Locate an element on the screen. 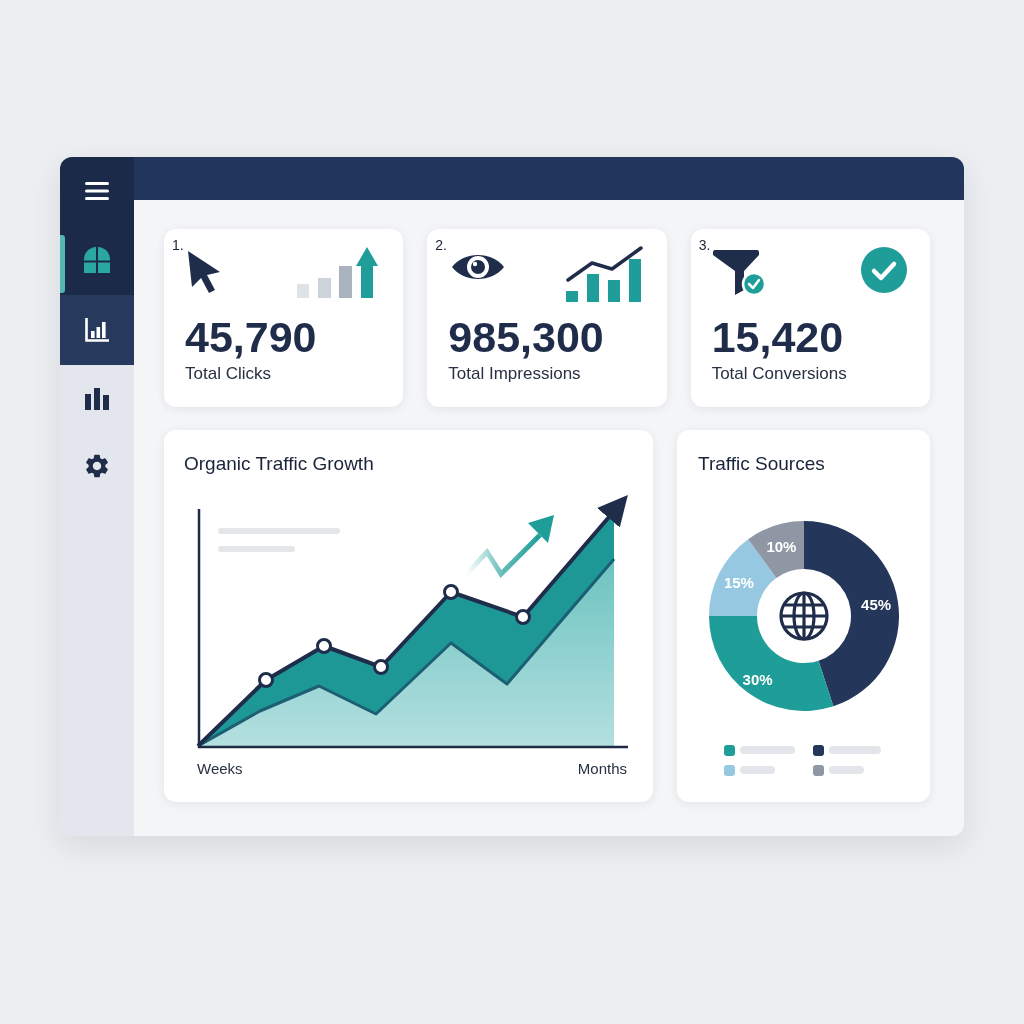  globe-icon is located at coordinates (803, 616).